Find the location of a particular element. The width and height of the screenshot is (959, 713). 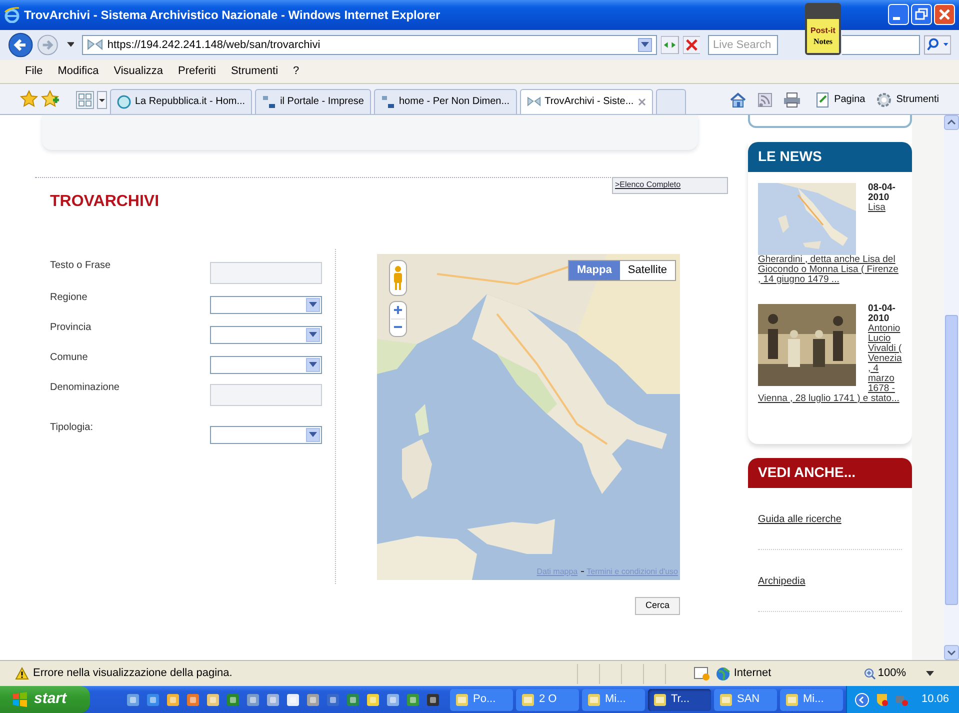

field-label: Tipologia: is located at coordinates (72, 427).